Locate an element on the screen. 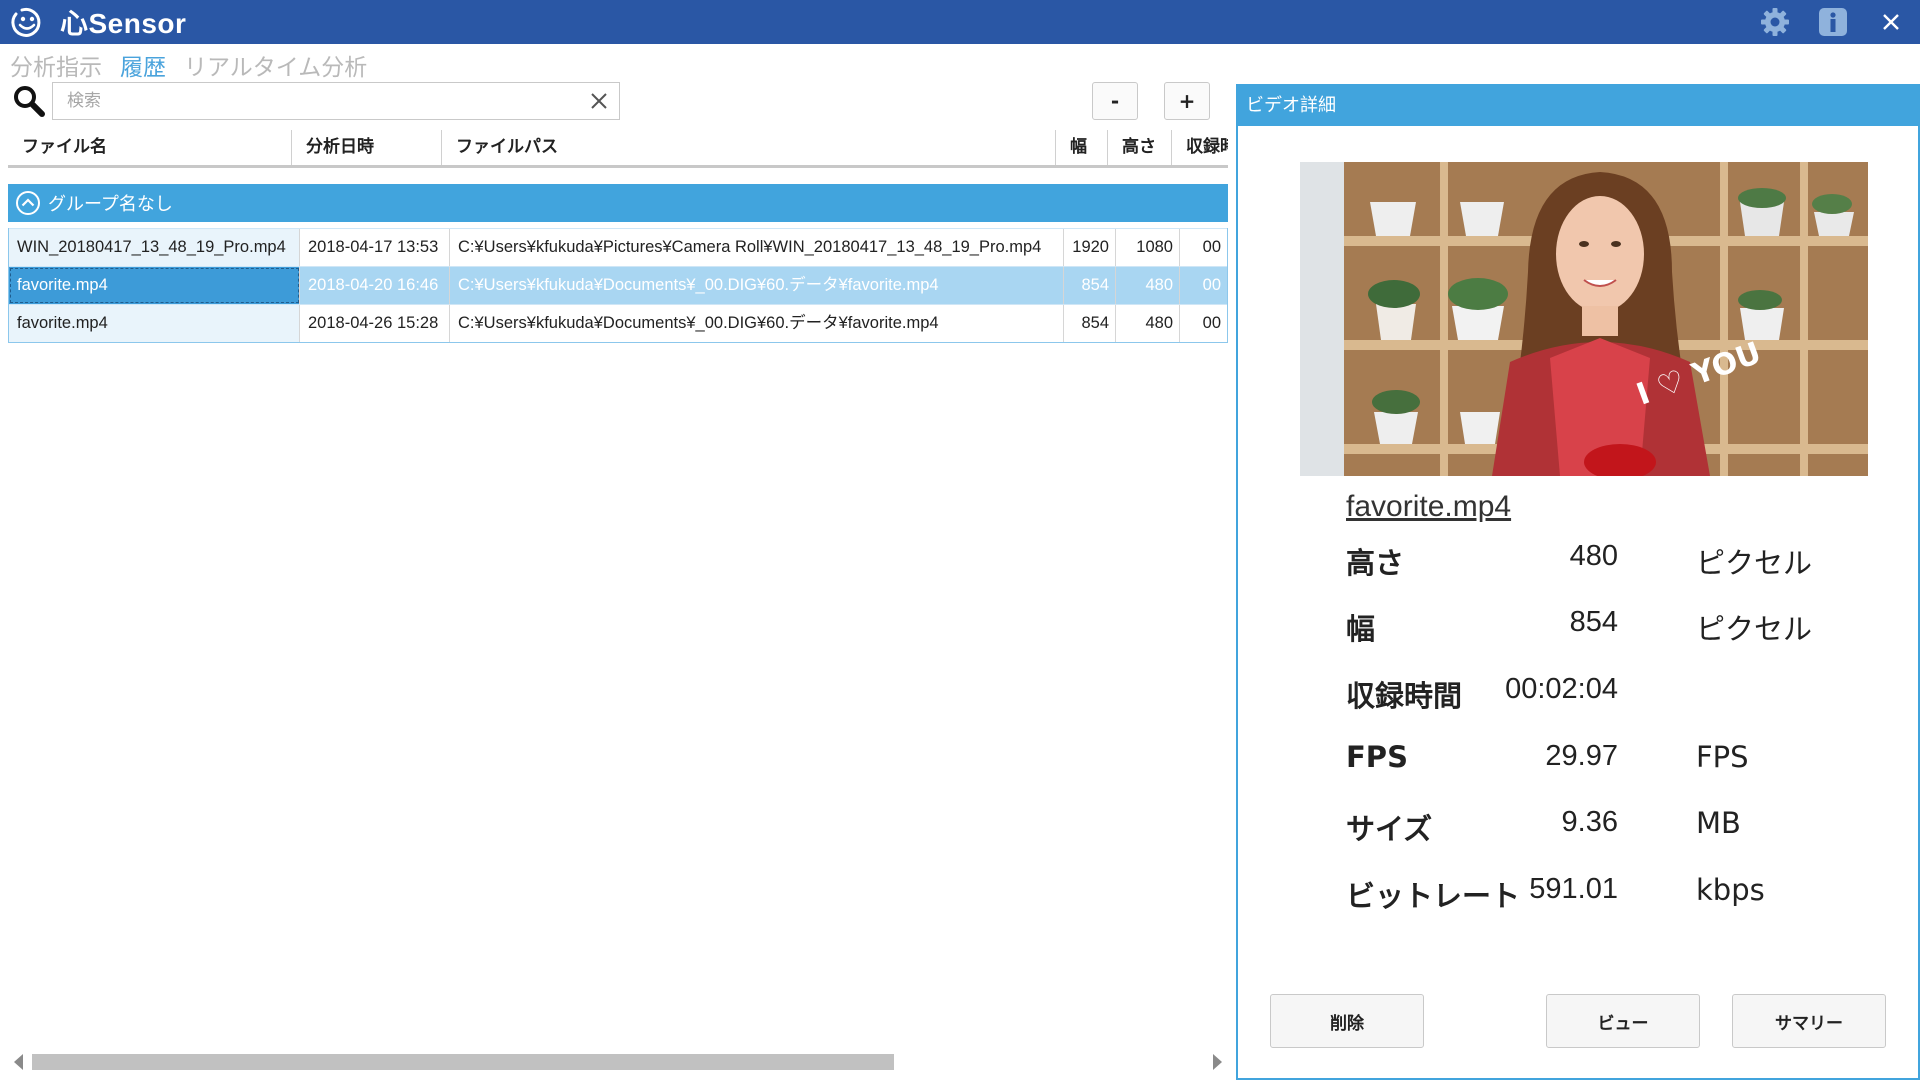 The height and width of the screenshot is (1080, 1920). close-icon is located at coordinates (1891, 22).